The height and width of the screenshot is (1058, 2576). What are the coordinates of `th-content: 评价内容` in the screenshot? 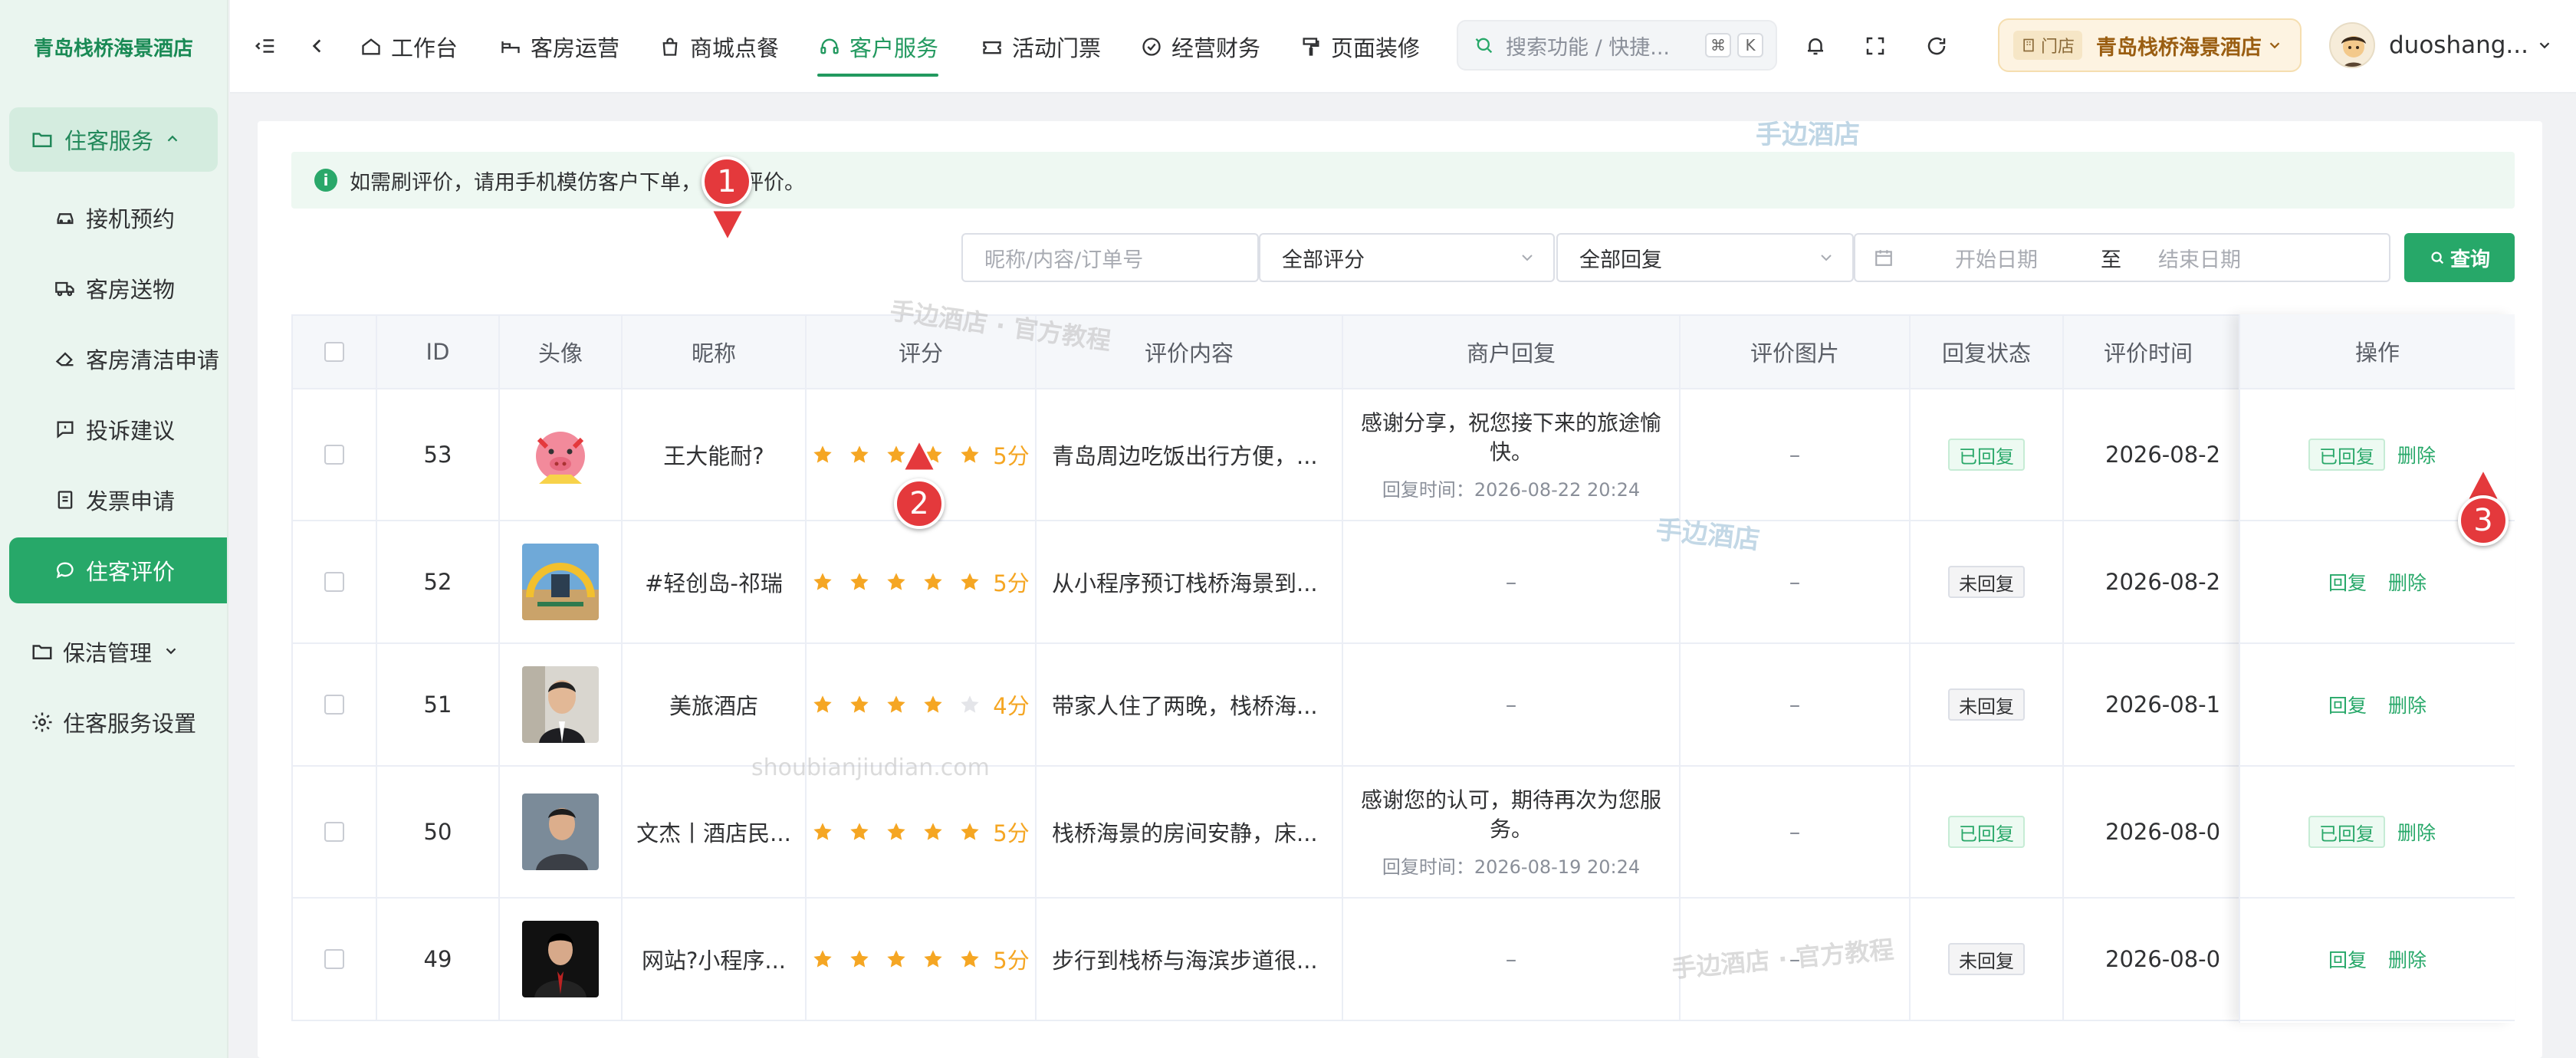 It's located at (1190, 352).